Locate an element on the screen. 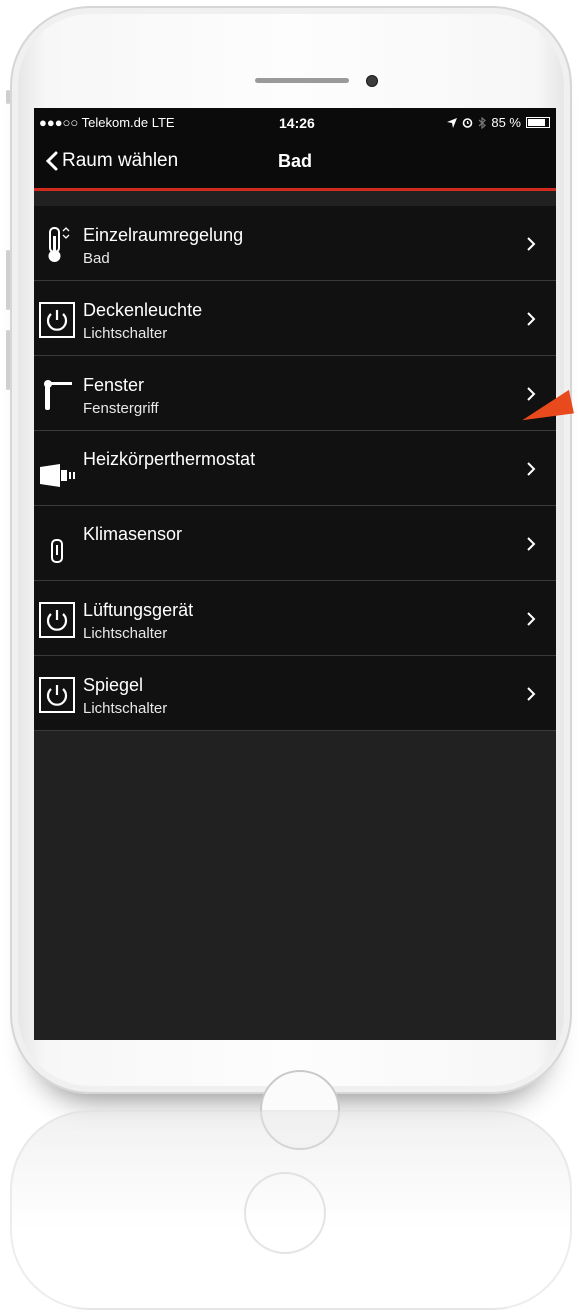  radiator-thermostat-icon is located at coordinates (57, 475).